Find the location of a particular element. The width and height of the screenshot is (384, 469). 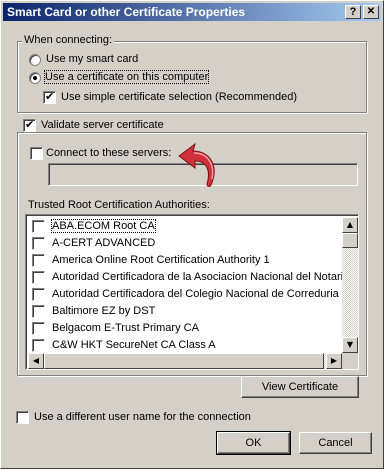

when-connecting-legend: When connecting: is located at coordinates (68, 40).